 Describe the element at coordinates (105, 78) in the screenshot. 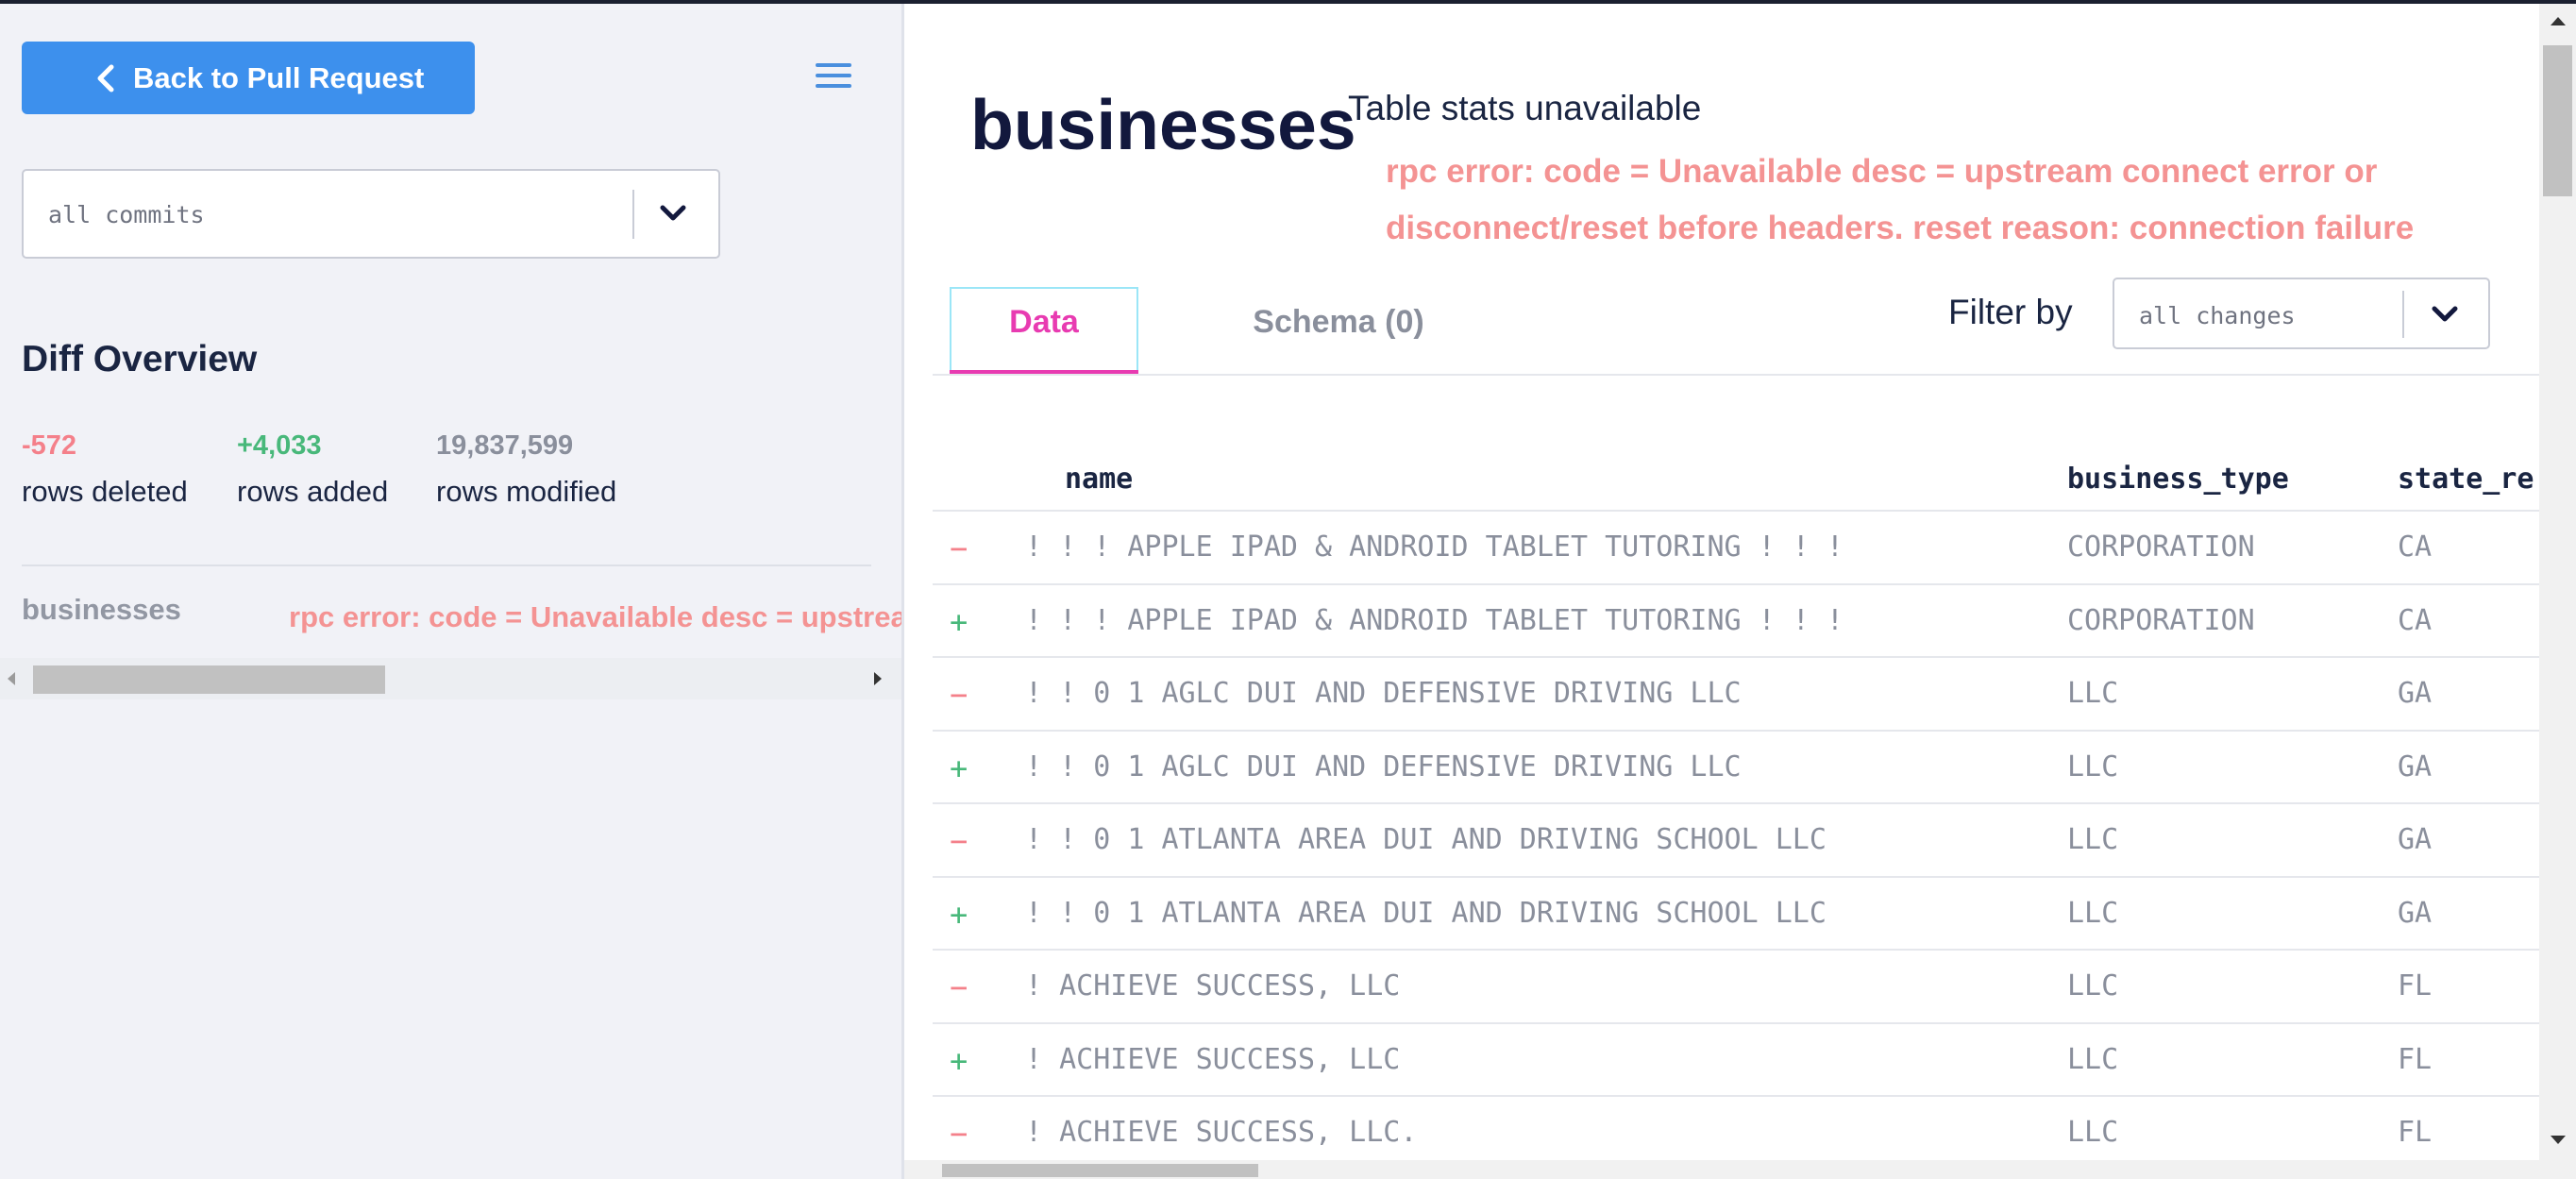

I see `chevron-left-icon` at that location.